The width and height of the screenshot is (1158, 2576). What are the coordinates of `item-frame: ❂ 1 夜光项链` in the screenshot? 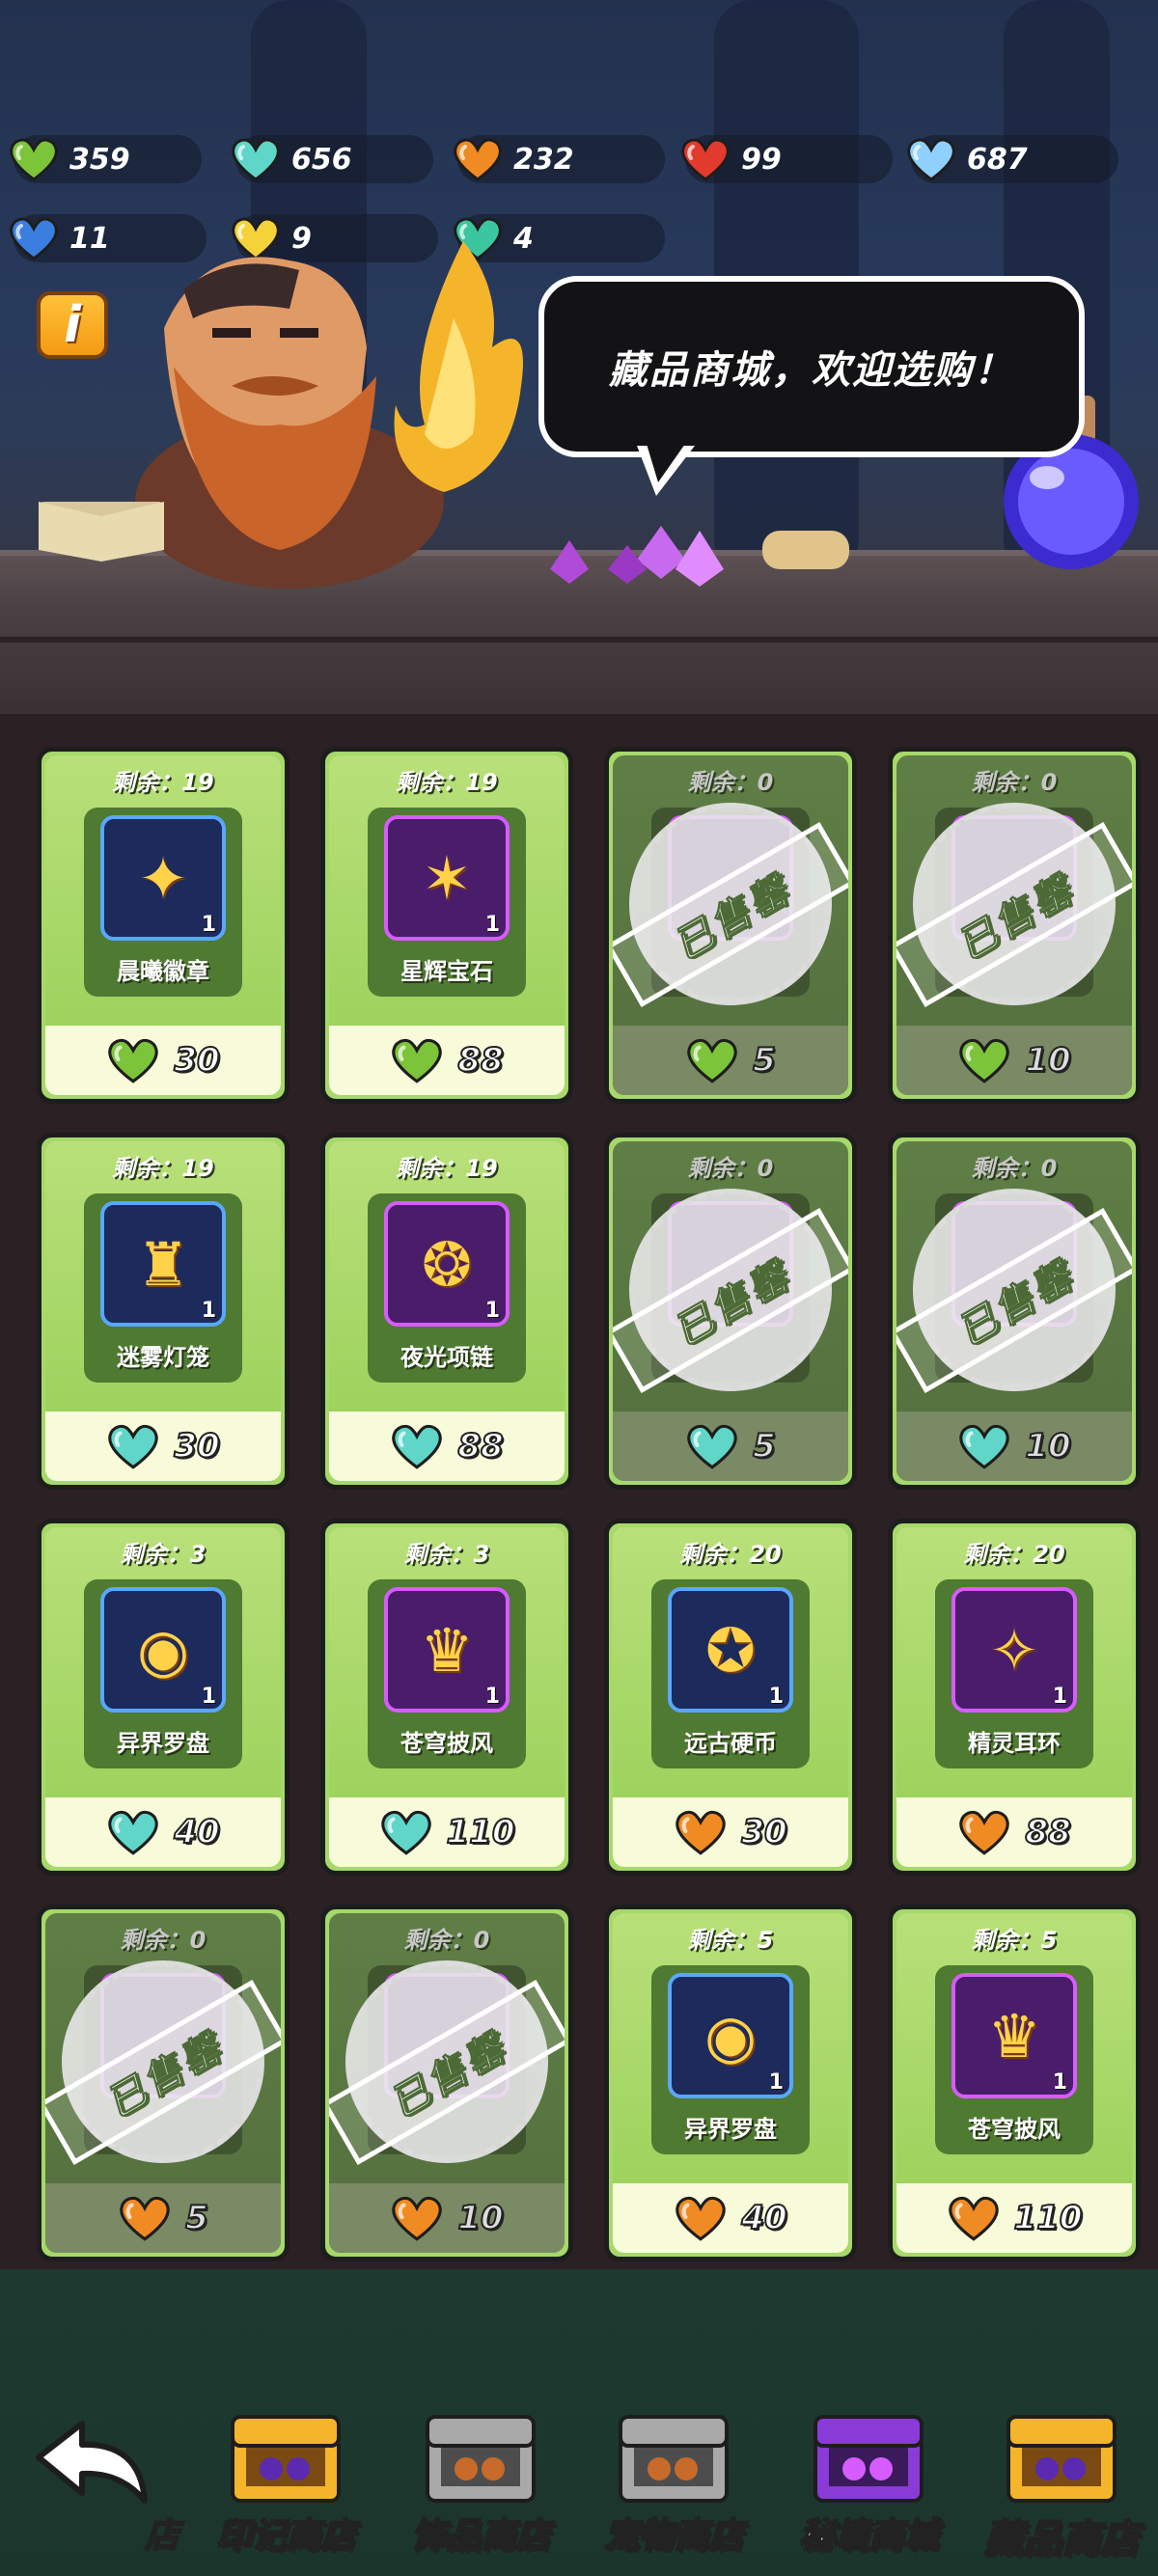 It's located at (447, 1288).